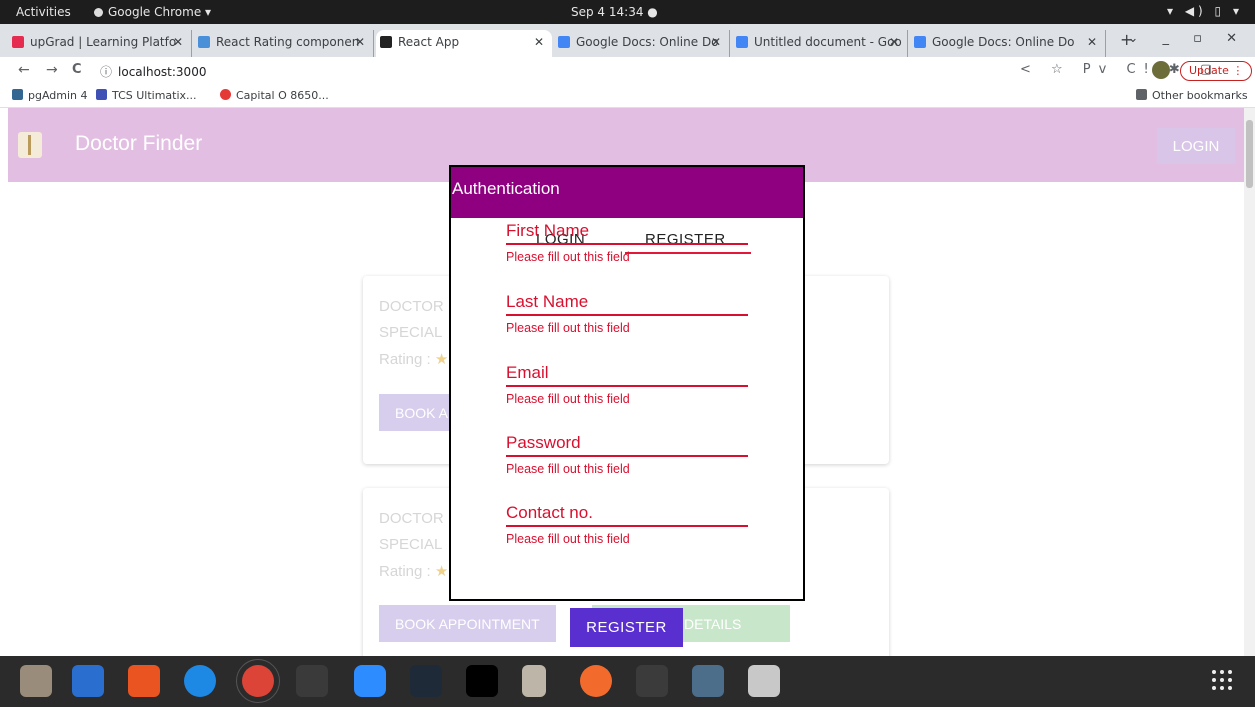 The width and height of the screenshot is (1255, 707). I want to click on upgrad-favicon-icon, so click(18, 42).